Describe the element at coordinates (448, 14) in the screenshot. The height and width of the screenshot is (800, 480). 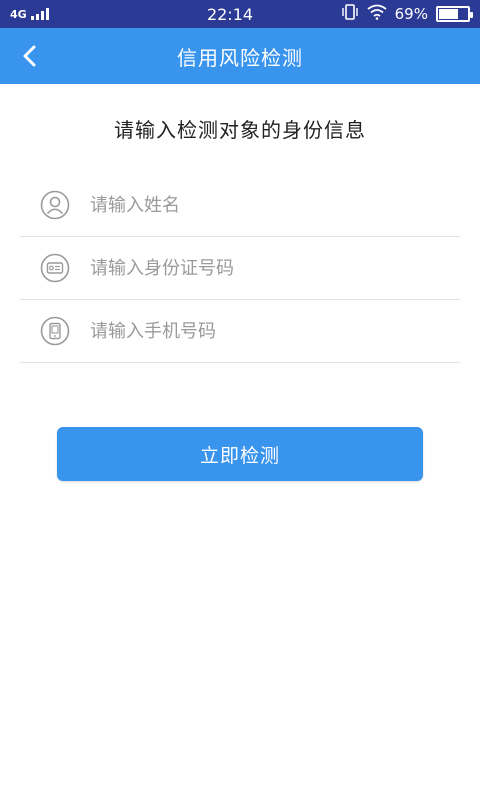
I see `battery-level` at that location.